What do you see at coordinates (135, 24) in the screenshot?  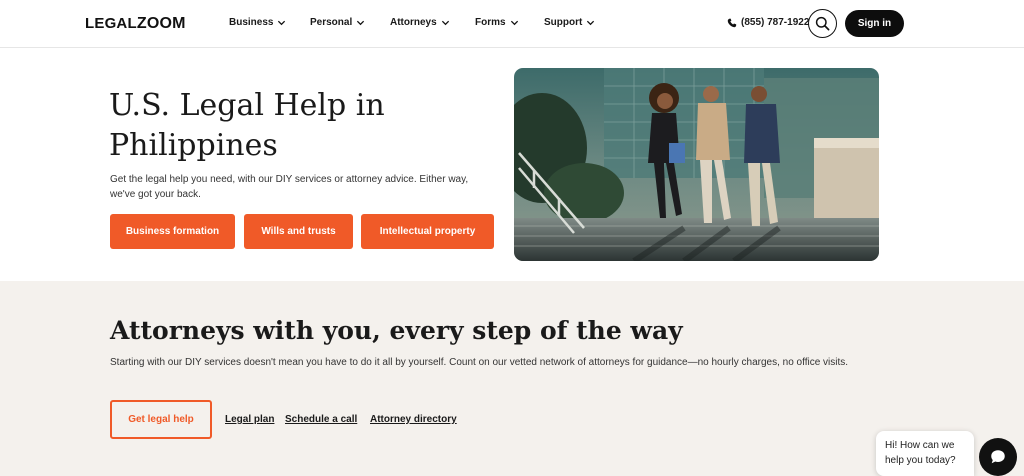 I see `legalzoom-logo: LEGALZOOM` at bounding box center [135, 24].